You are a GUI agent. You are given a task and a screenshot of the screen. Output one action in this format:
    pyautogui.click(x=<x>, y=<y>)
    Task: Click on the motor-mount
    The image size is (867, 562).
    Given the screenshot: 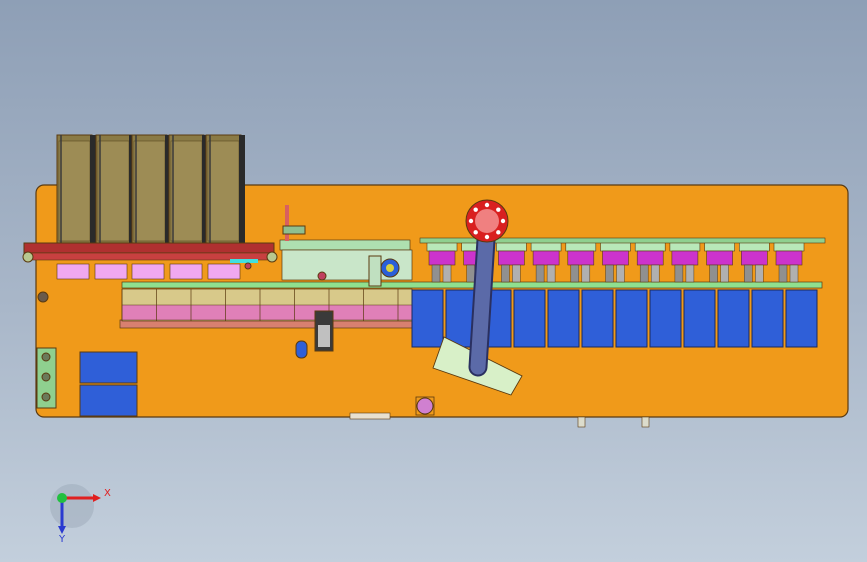 What is the action you would take?
    pyautogui.click(x=375, y=271)
    